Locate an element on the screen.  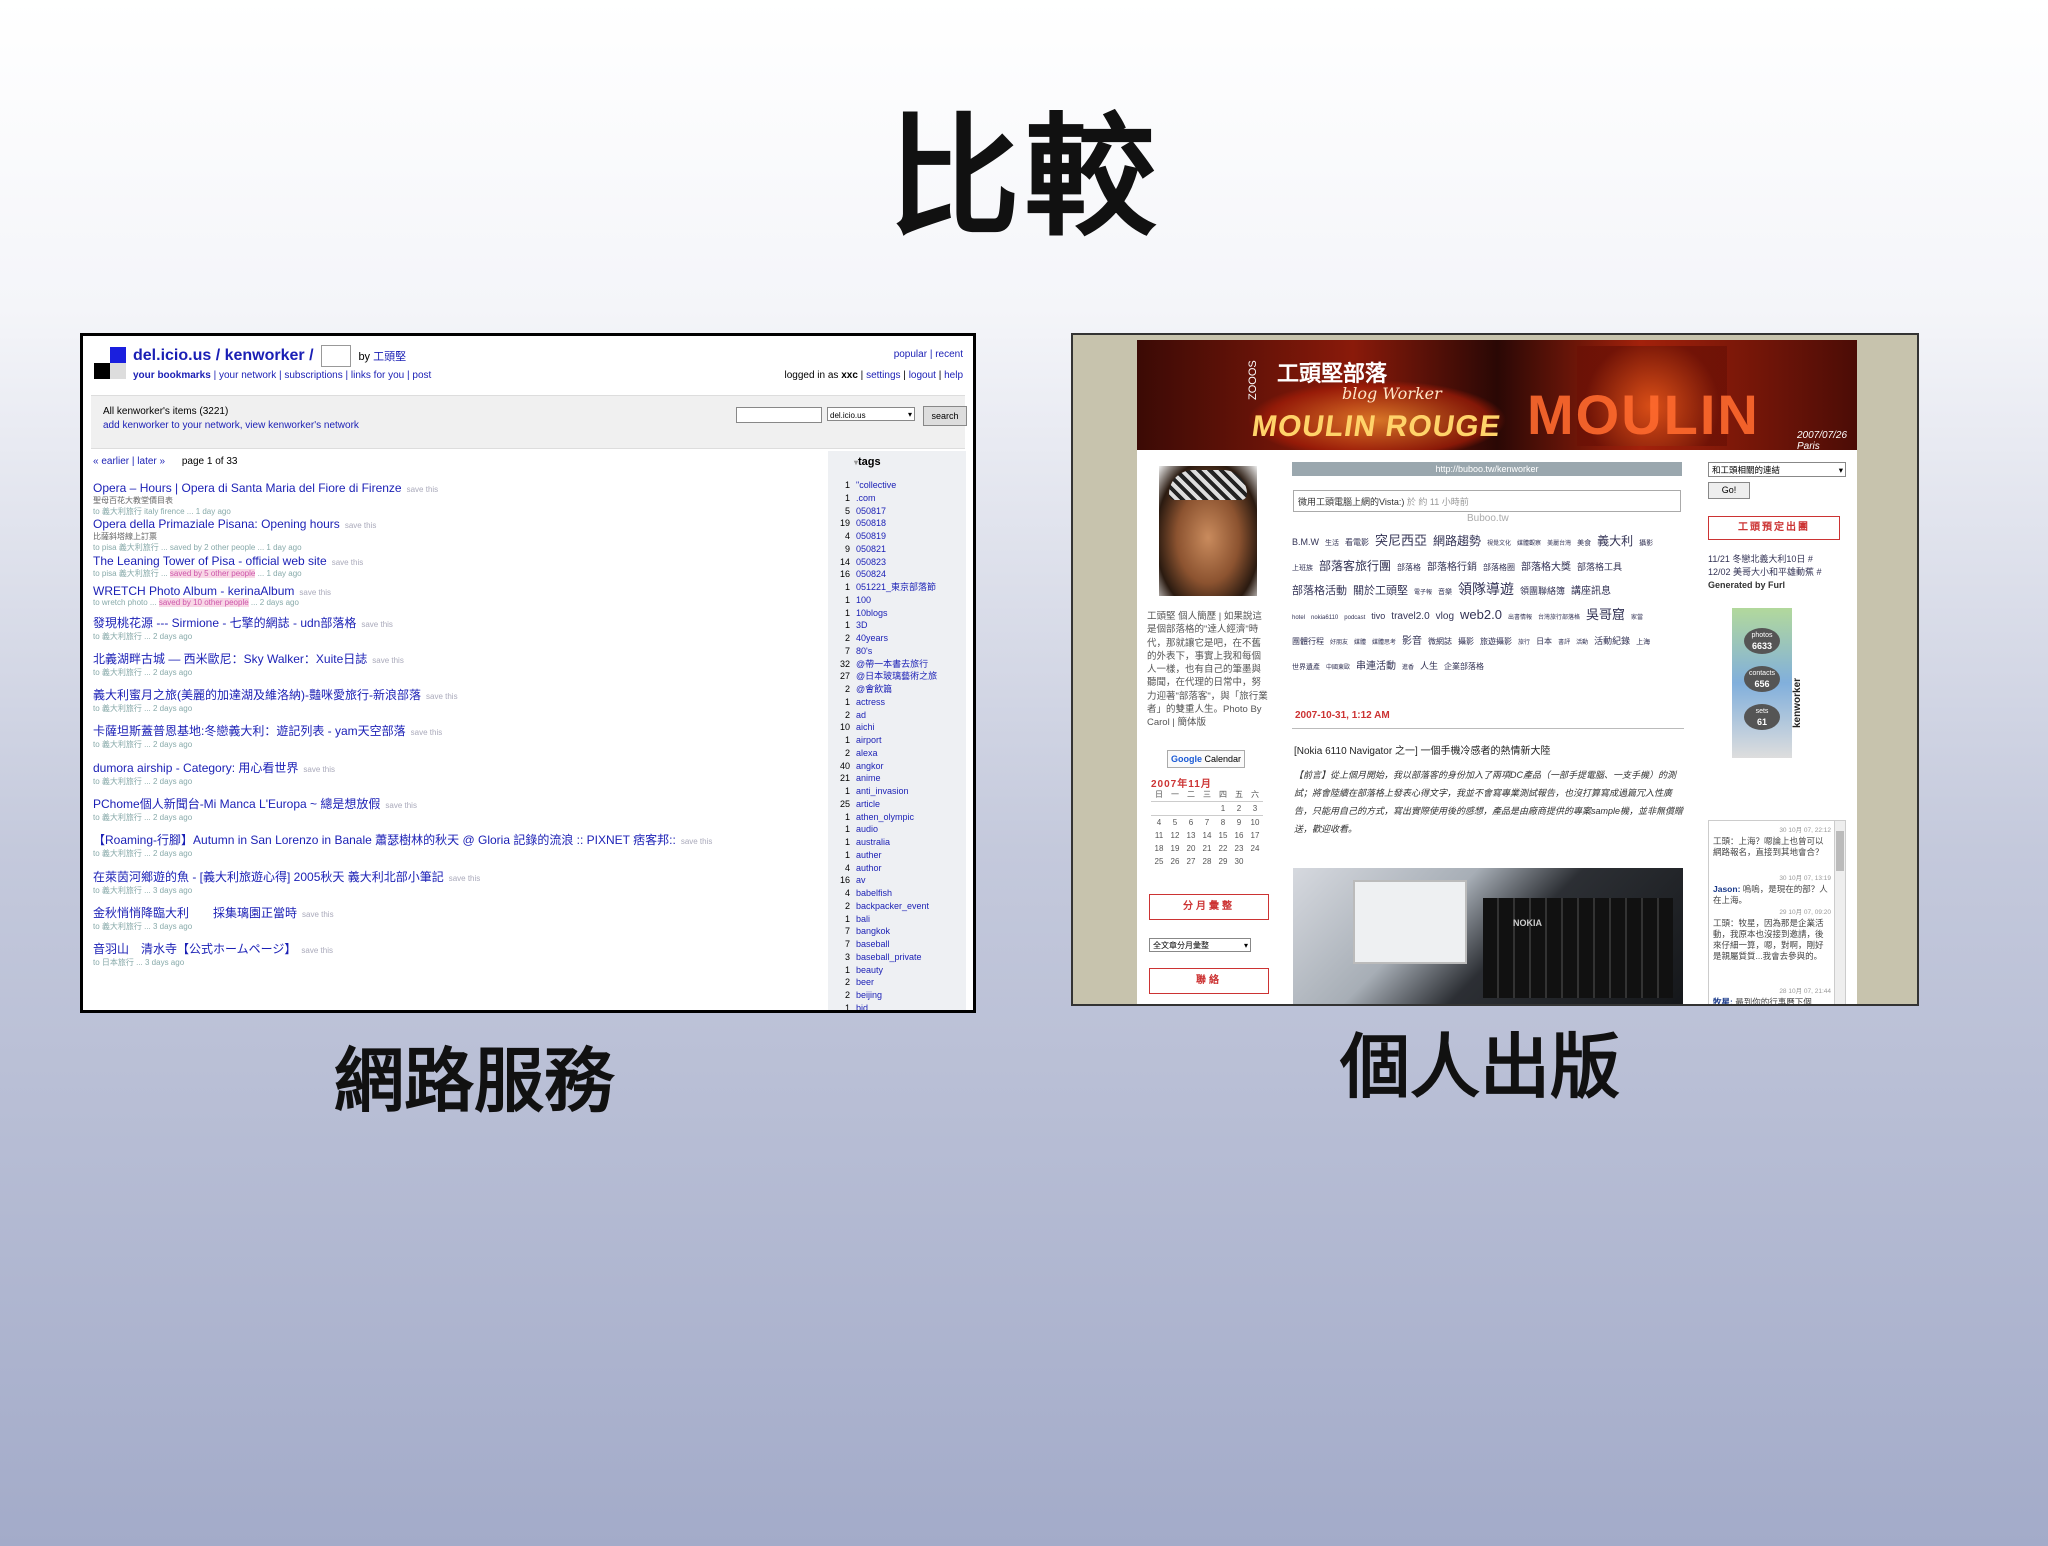
cloud-tag: hotel is located at coordinates (1298, 618).